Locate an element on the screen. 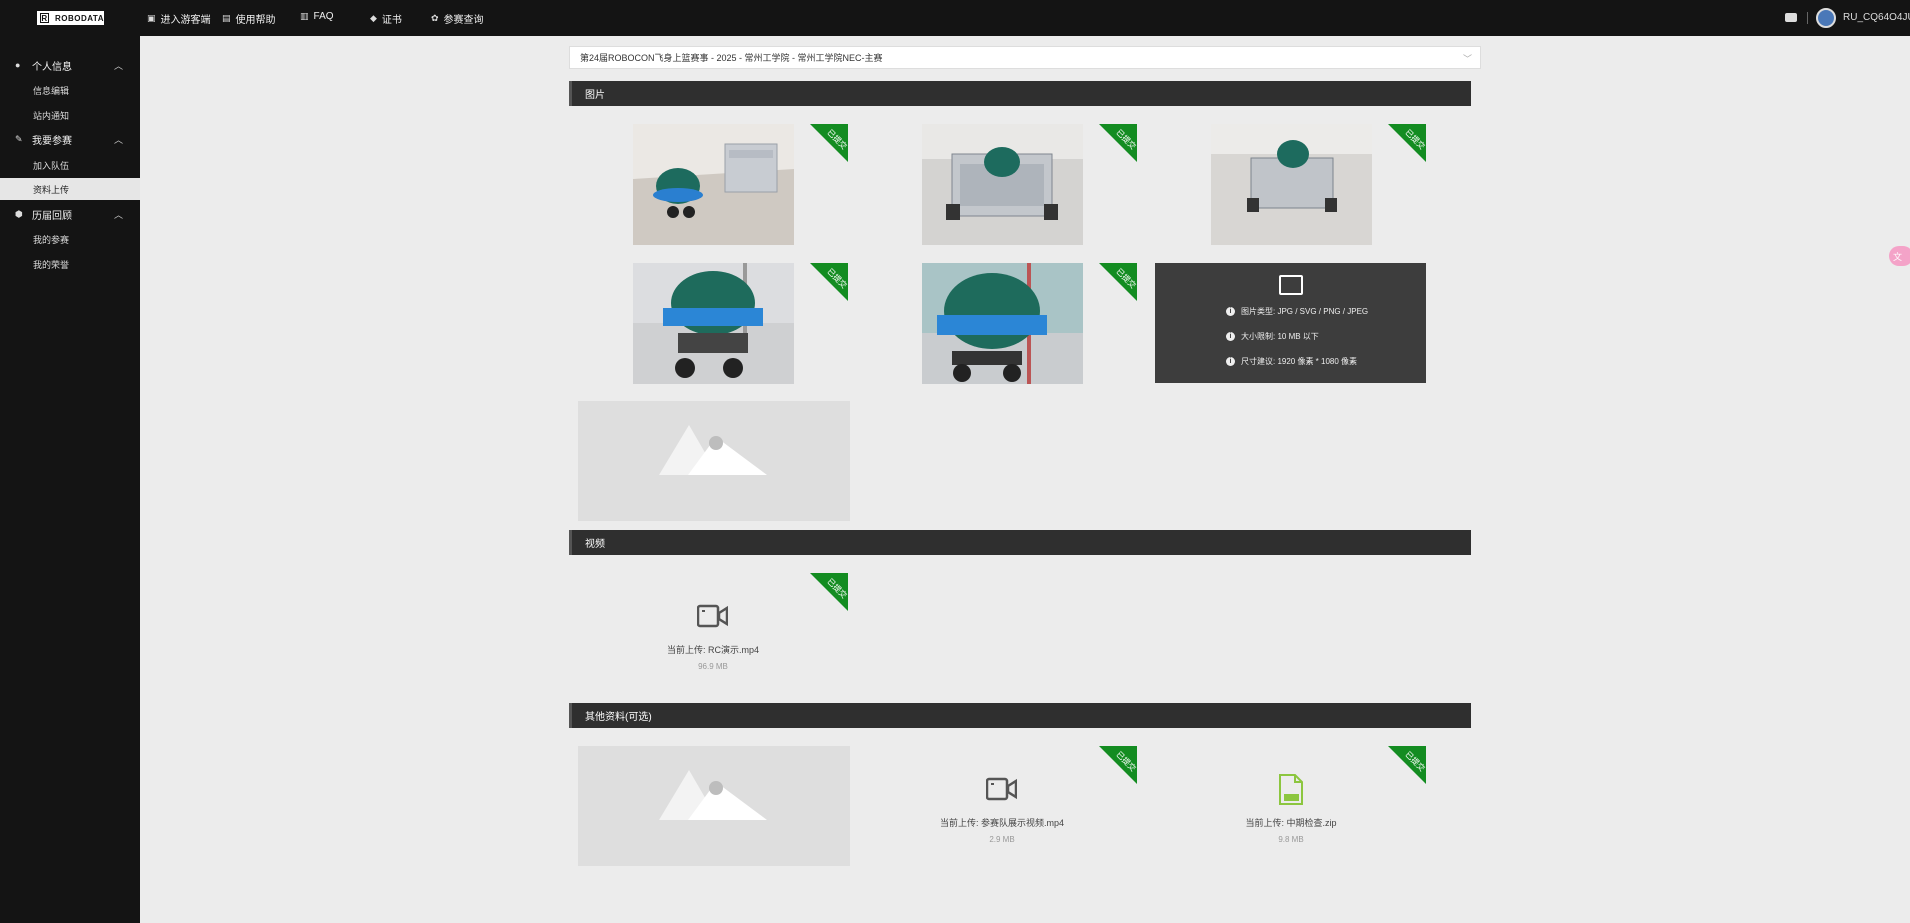 This screenshot has height=923, width=1910. section-header-video: 视频 is located at coordinates (1020, 542).